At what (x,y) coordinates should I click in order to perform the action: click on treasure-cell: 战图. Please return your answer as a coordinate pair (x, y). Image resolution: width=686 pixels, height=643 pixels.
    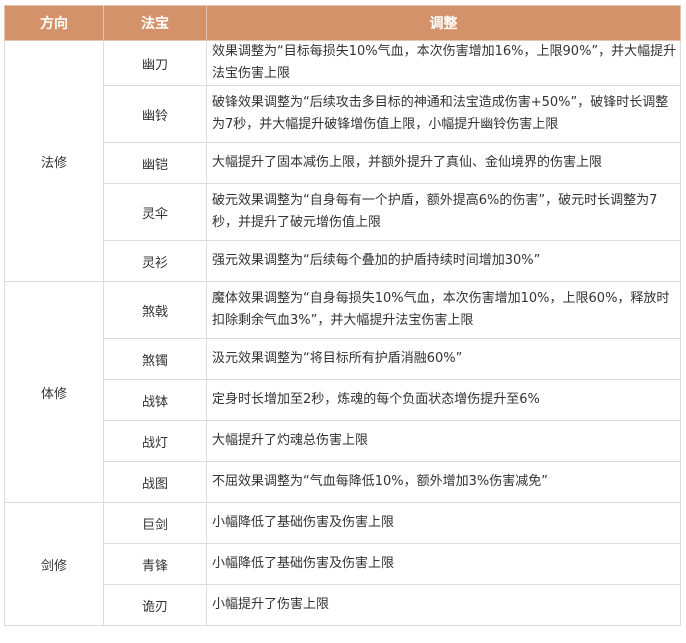
    Looking at the image, I should click on (155, 482).